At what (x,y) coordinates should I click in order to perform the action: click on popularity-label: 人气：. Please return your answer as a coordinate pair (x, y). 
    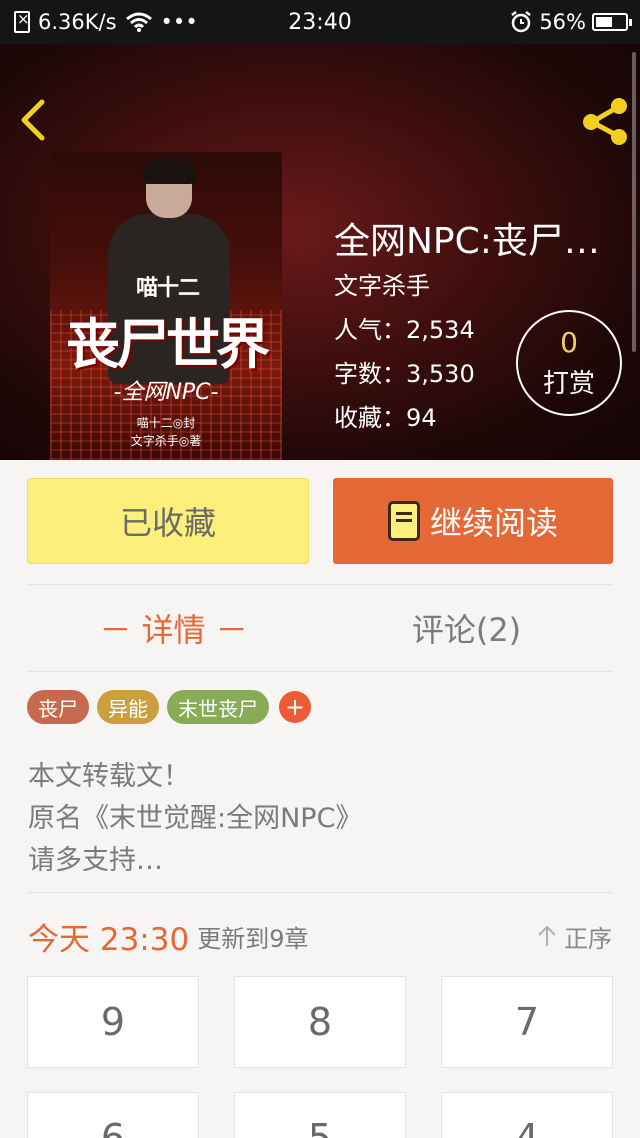
    Looking at the image, I should click on (370, 330).